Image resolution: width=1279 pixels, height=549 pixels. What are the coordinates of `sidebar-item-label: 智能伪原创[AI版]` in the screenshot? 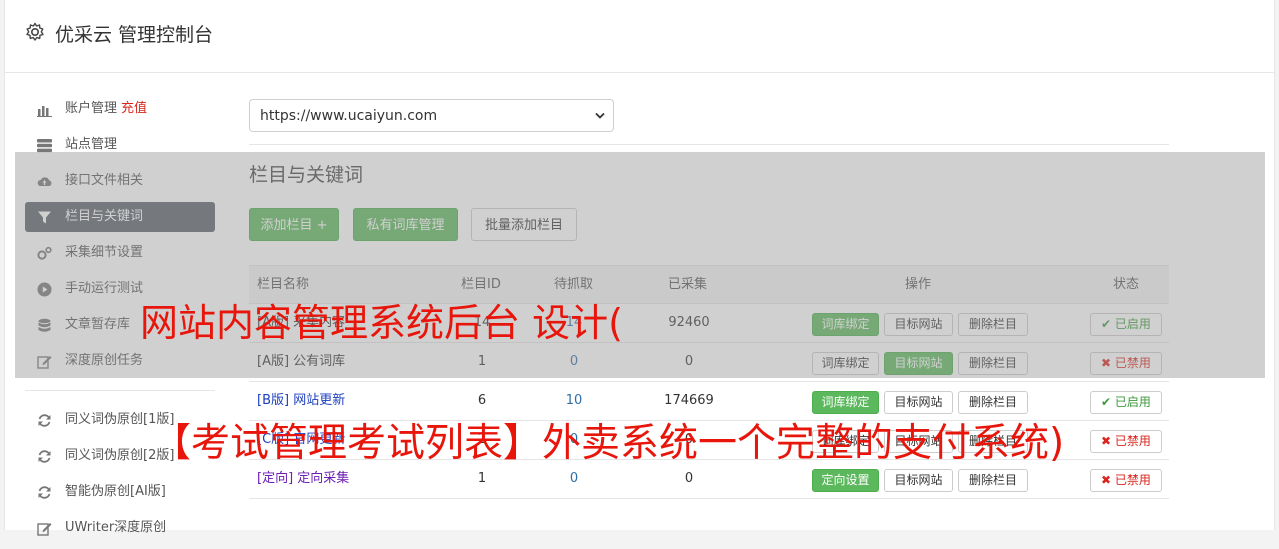 It's located at (115, 491).